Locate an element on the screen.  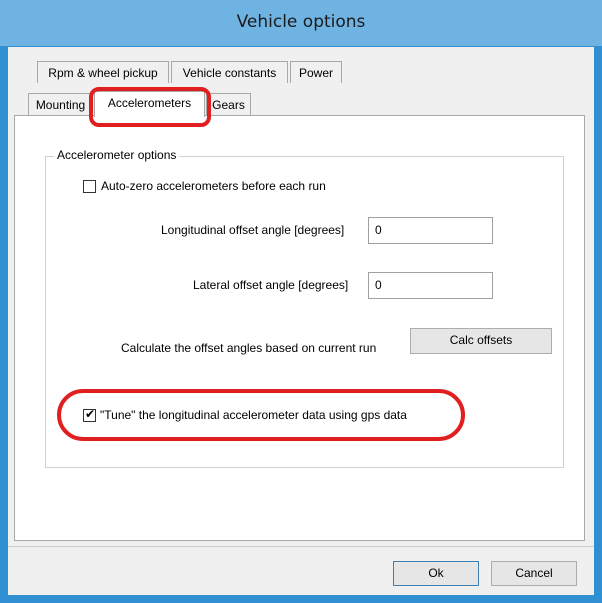
lateral-offset-input: 0 is located at coordinates (430, 285).